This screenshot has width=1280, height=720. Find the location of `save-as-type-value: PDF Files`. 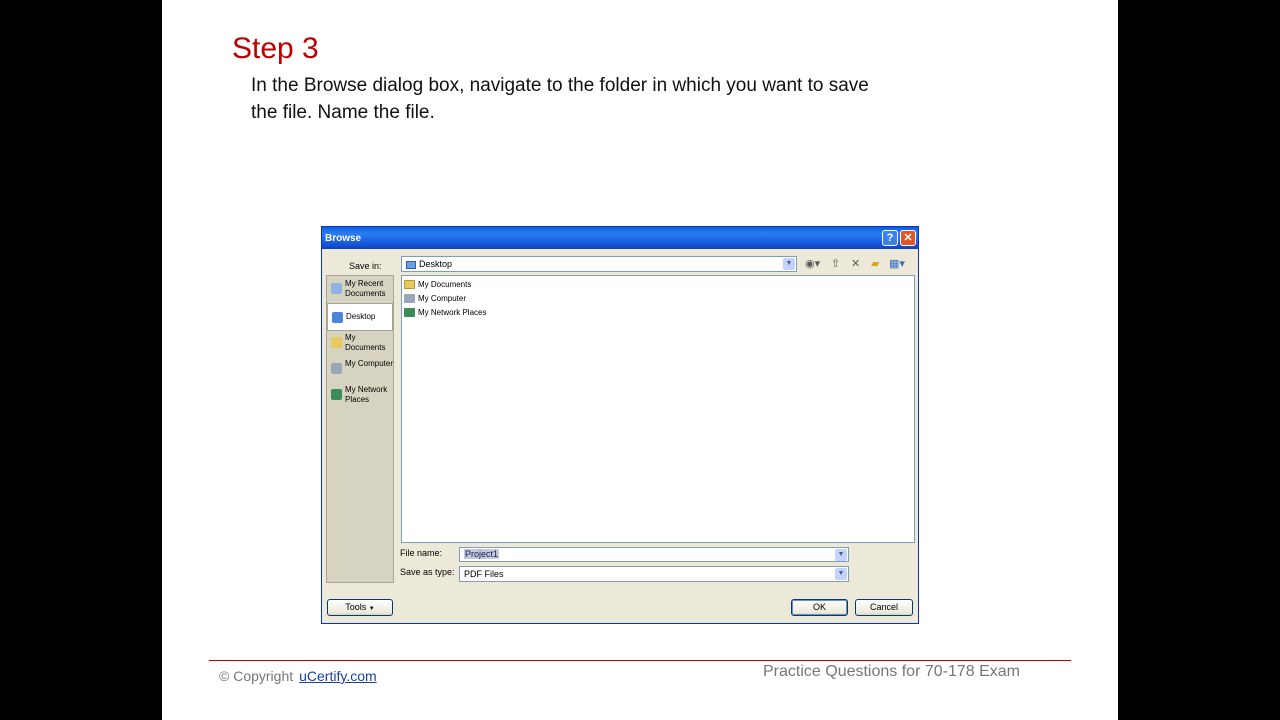

save-as-type-value: PDF Files is located at coordinates (484, 574).